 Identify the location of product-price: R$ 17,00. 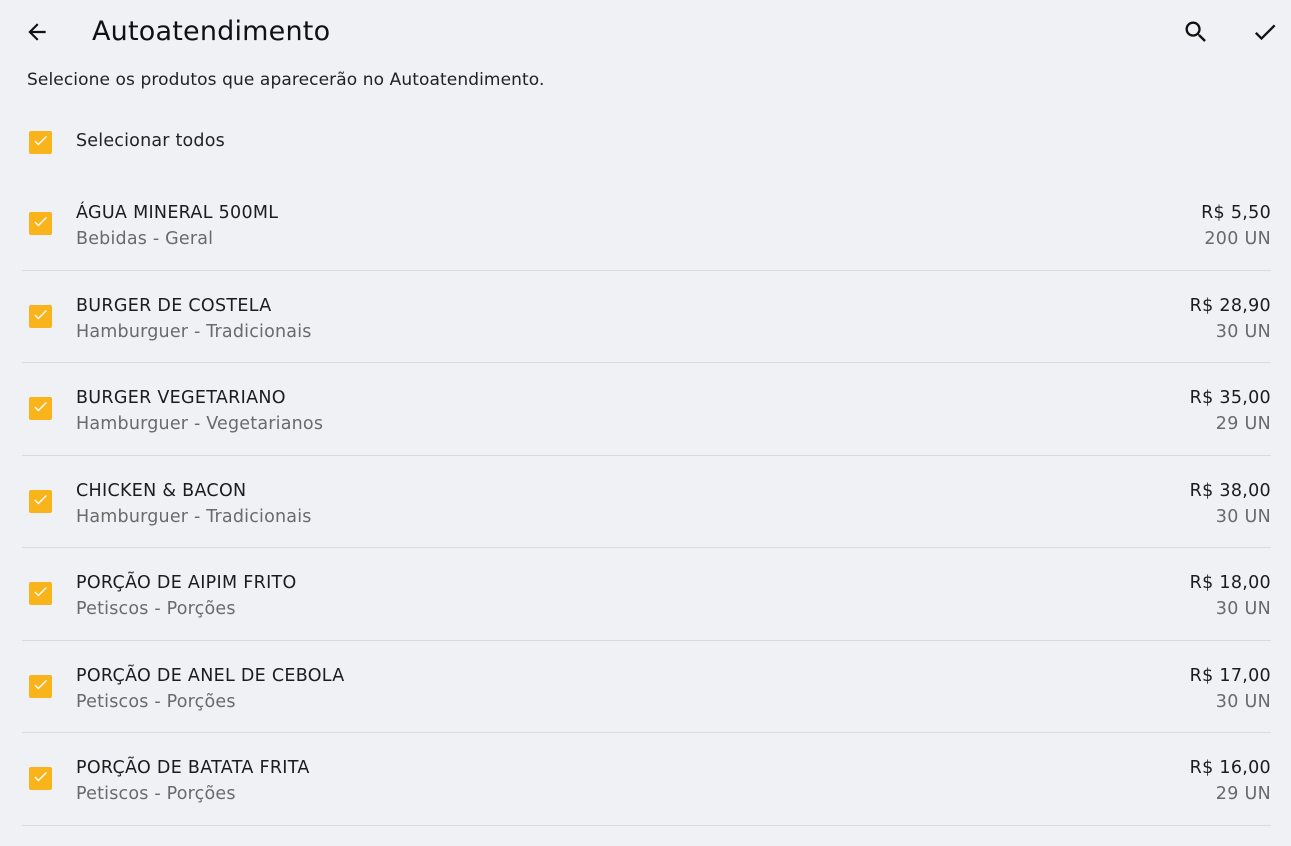
(1230, 675).